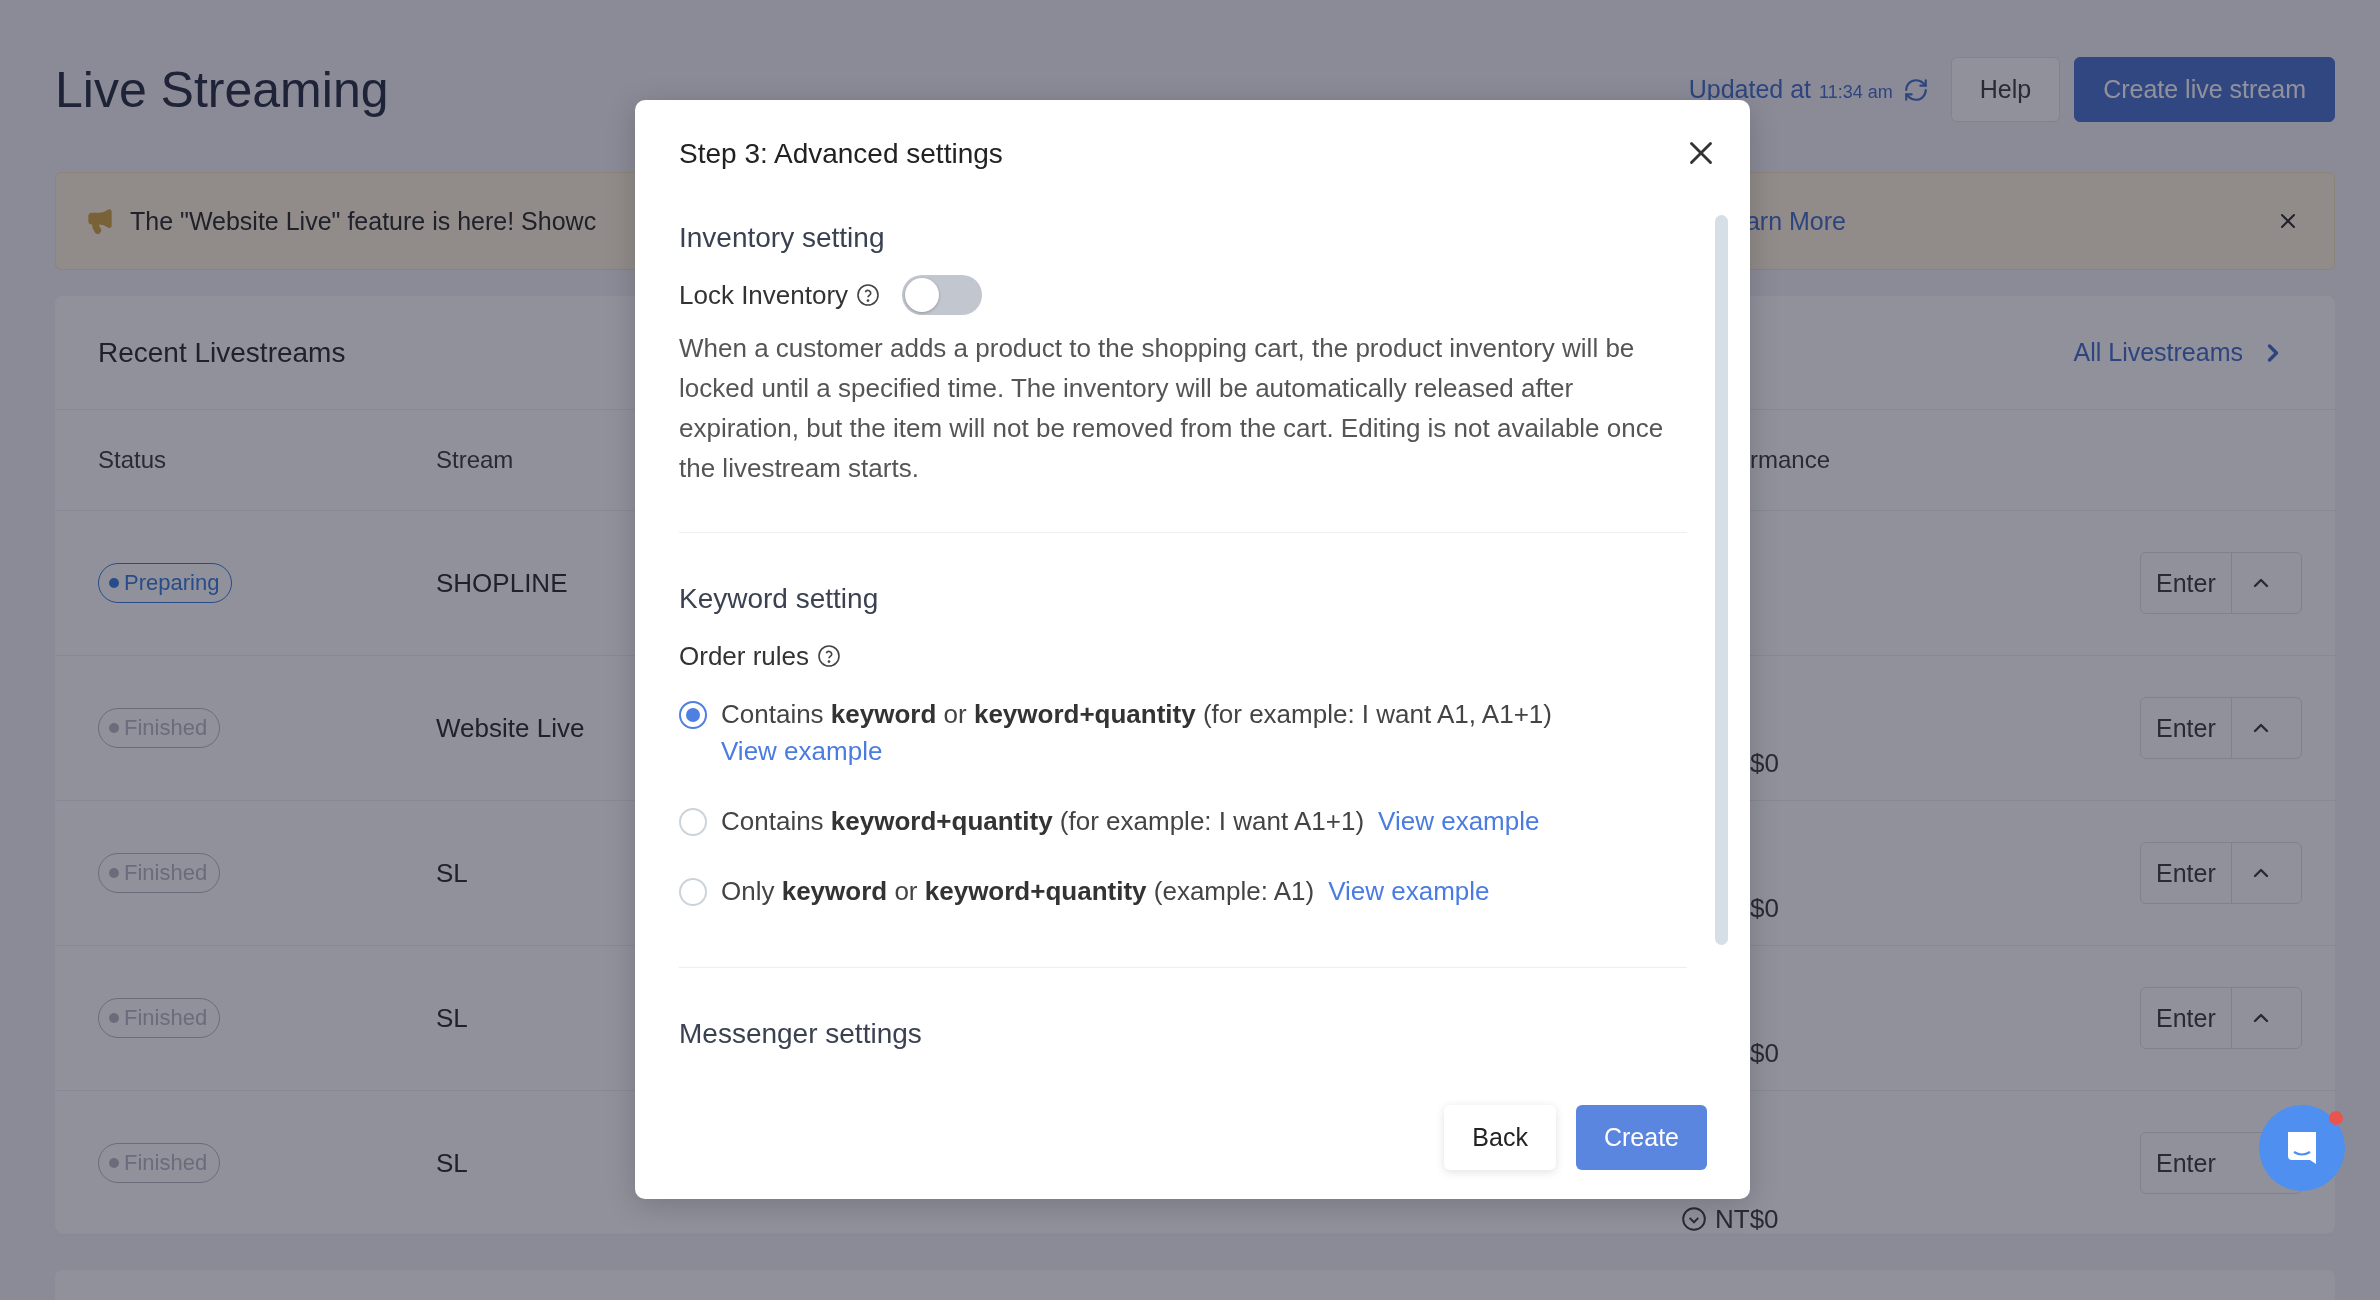 This screenshot has width=2380, height=1300. What do you see at coordinates (1915, 89) in the screenshot?
I see `refresh-icon` at bounding box center [1915, 89].